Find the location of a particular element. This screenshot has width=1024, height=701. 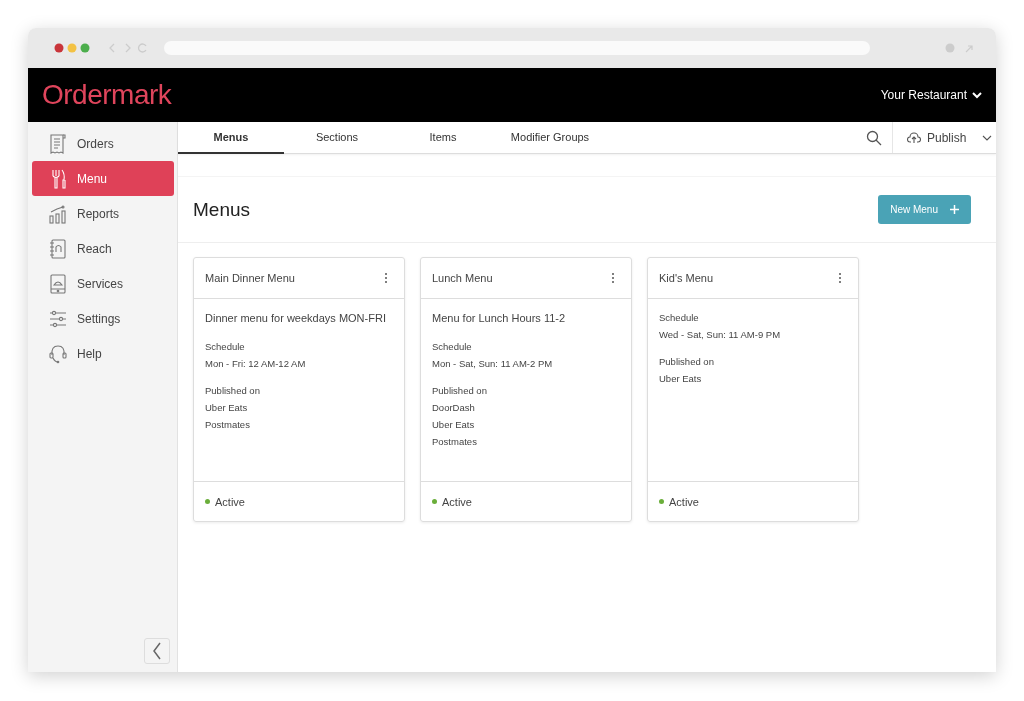

menu-card: Main Dinner Menu Dinner menu for weekdays MON-FRI Schedule Mon - Fri: 12 AM-12 AM Published on Uber Eats Postmates Active is located at coordinates (299, 389).